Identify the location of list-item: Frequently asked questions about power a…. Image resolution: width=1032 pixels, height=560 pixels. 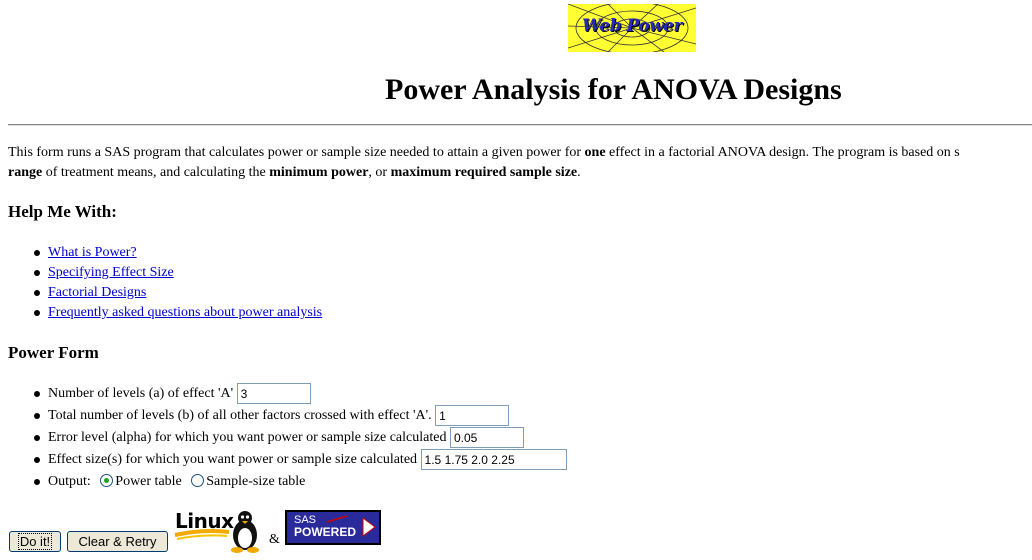
(161, 313).